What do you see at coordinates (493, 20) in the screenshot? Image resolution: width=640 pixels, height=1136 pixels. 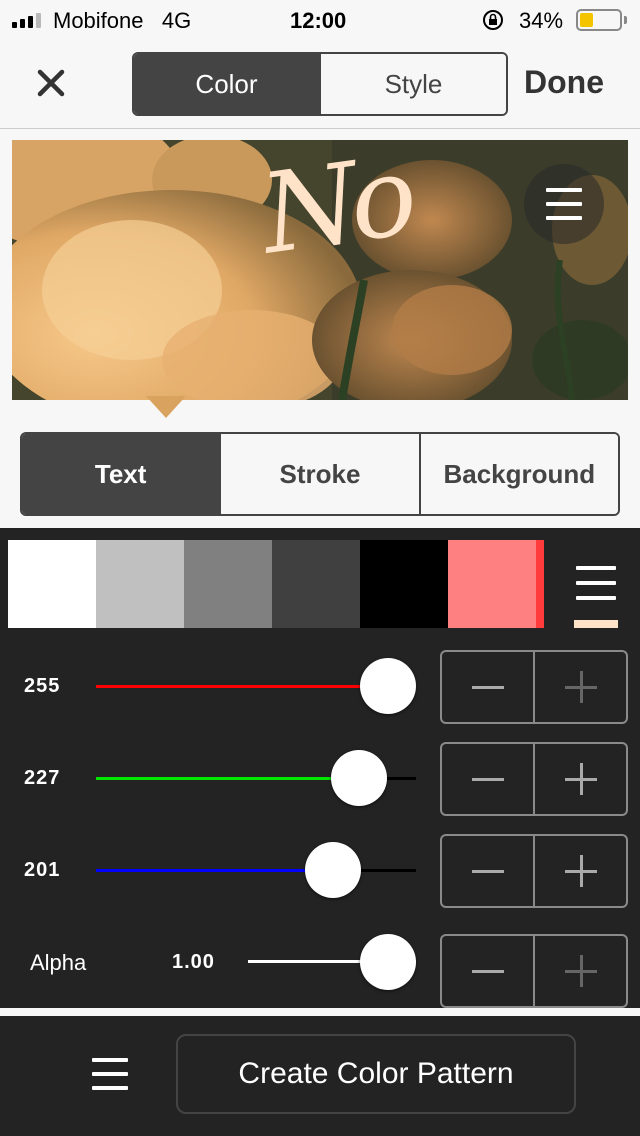 I see `rotation-lock-icon` at bounding box center [493, 20].